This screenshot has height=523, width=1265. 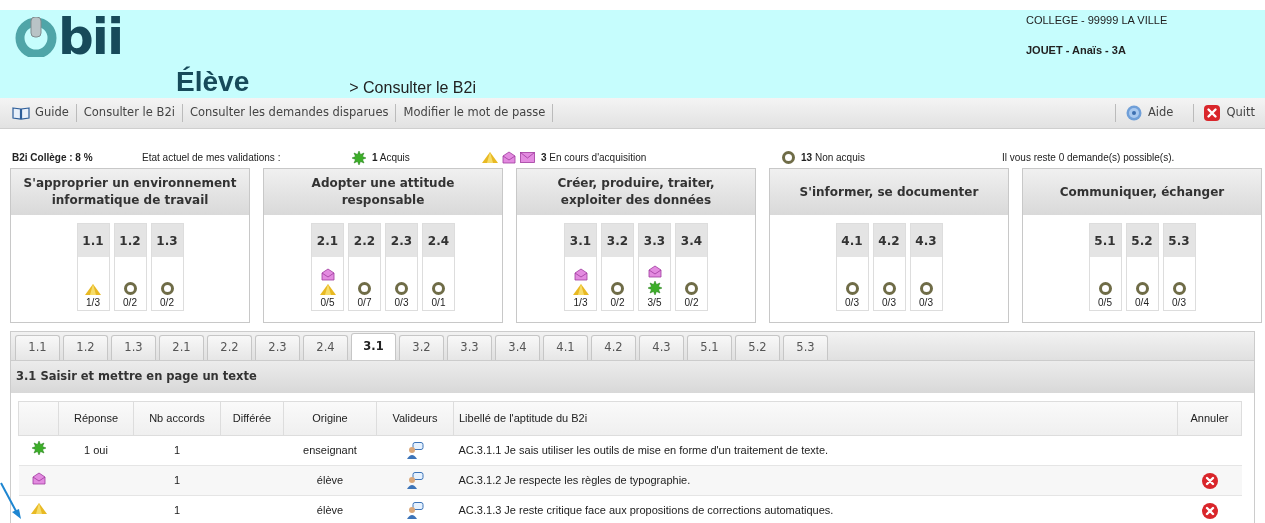 I want to click on nav-link: Modifier le mot de passe, so click(x=474, y=113).